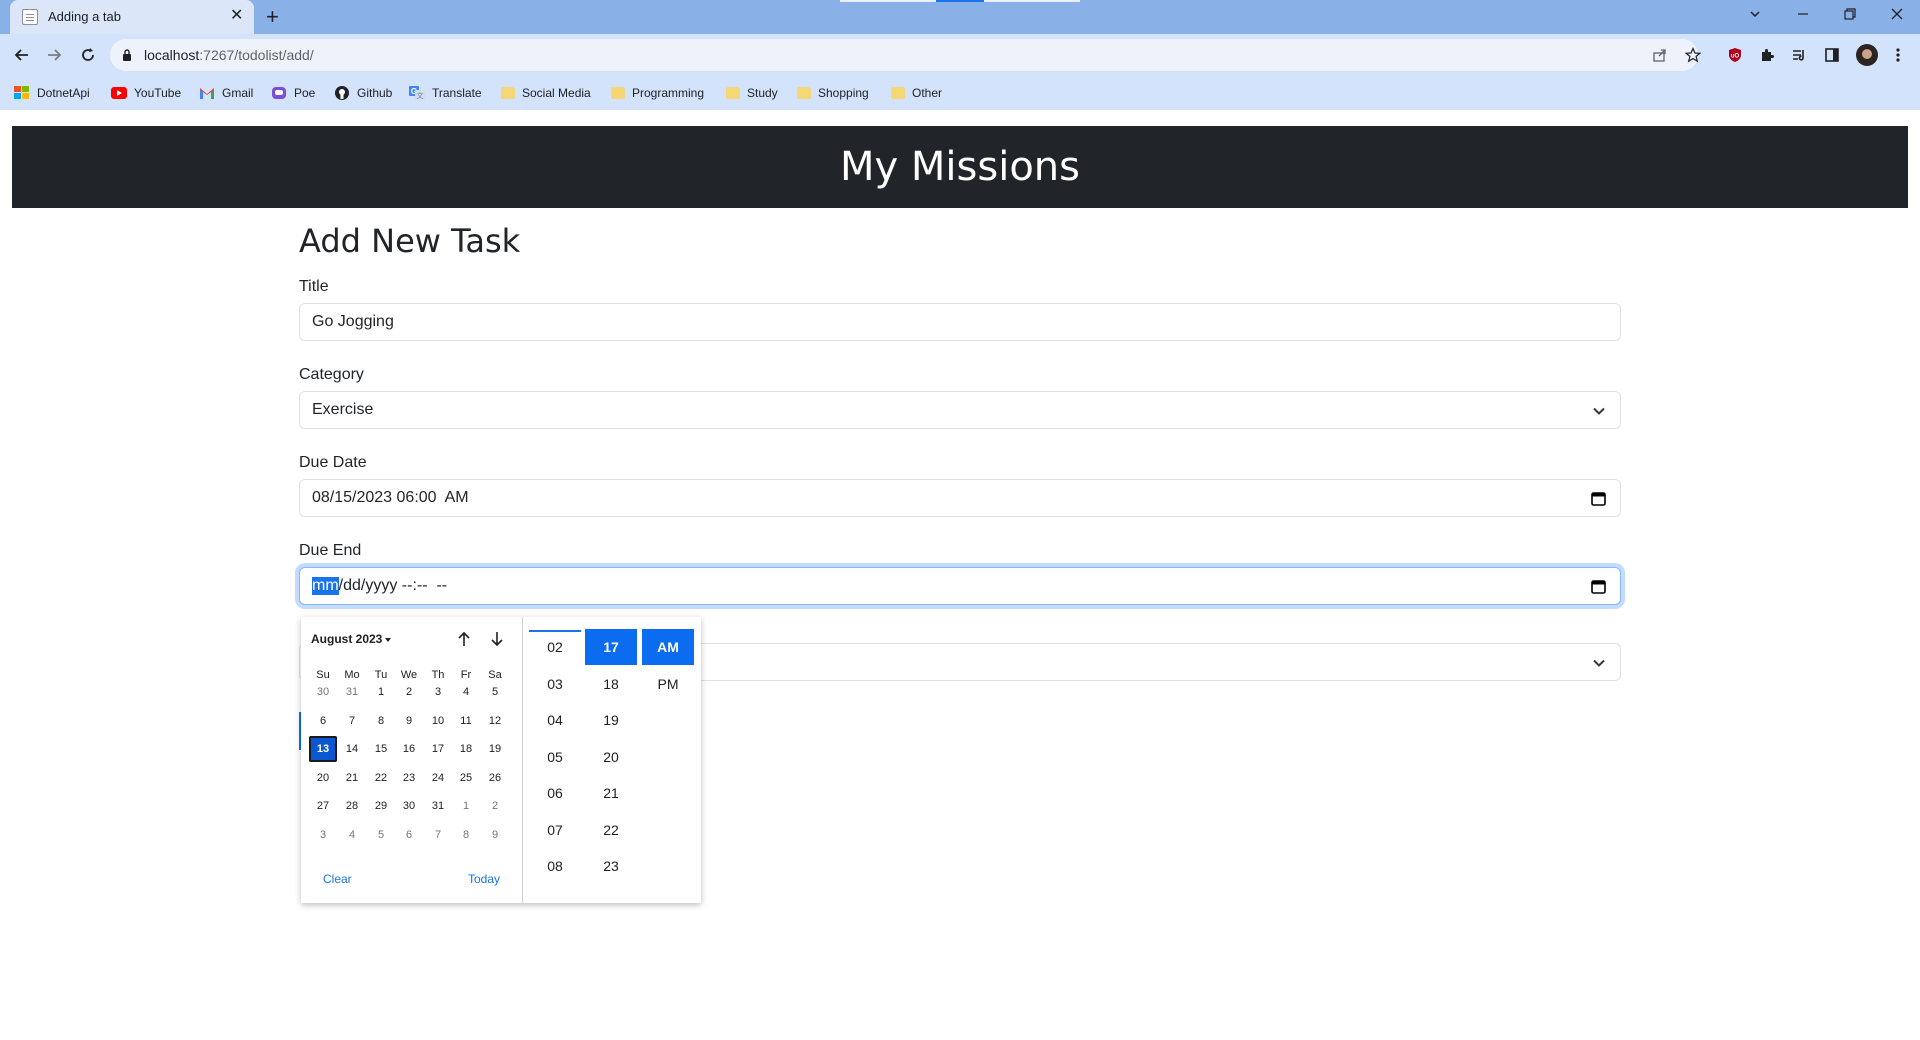 The width and height of the screenshot is (1920, 1040). I want to click on extensions-icon, so click(1767, 55).